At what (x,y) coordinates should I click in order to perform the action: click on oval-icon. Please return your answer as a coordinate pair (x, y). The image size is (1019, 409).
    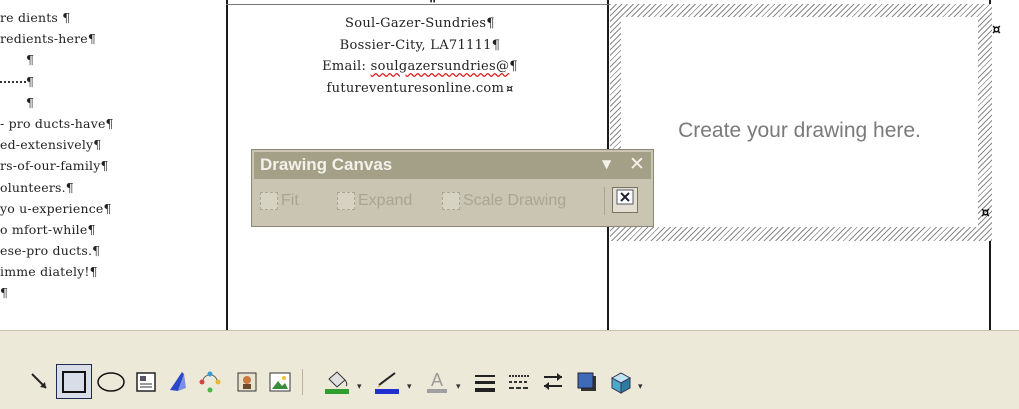
    Looking at the image, I should click on (111, 382).